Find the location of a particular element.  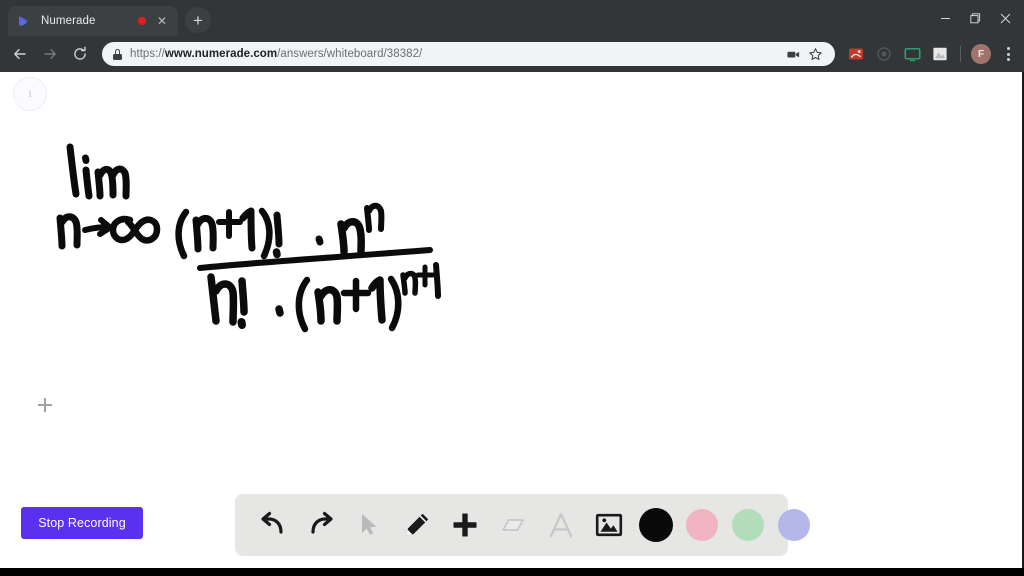

video-capture-icon is located at coordinates (793, 54).